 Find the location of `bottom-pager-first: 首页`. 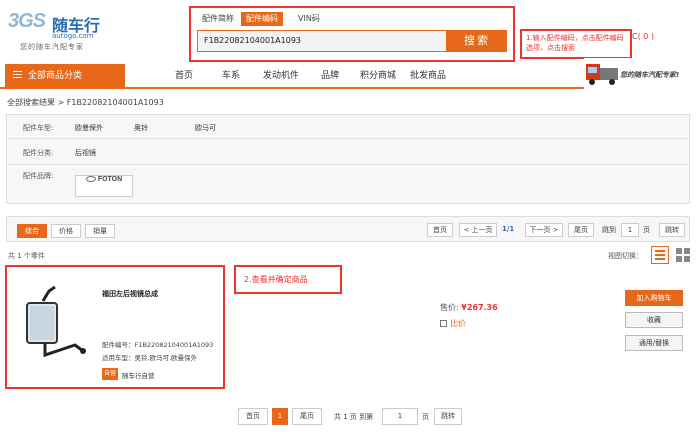

bottom-pager-first: 首页 is located at coordinates (253, 416).